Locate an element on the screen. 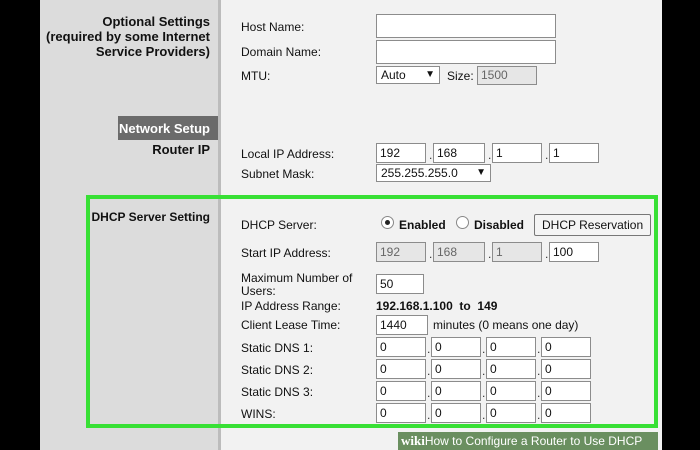  dhcp-server-label: DHCP Server: is located at coordinates (279, 225).